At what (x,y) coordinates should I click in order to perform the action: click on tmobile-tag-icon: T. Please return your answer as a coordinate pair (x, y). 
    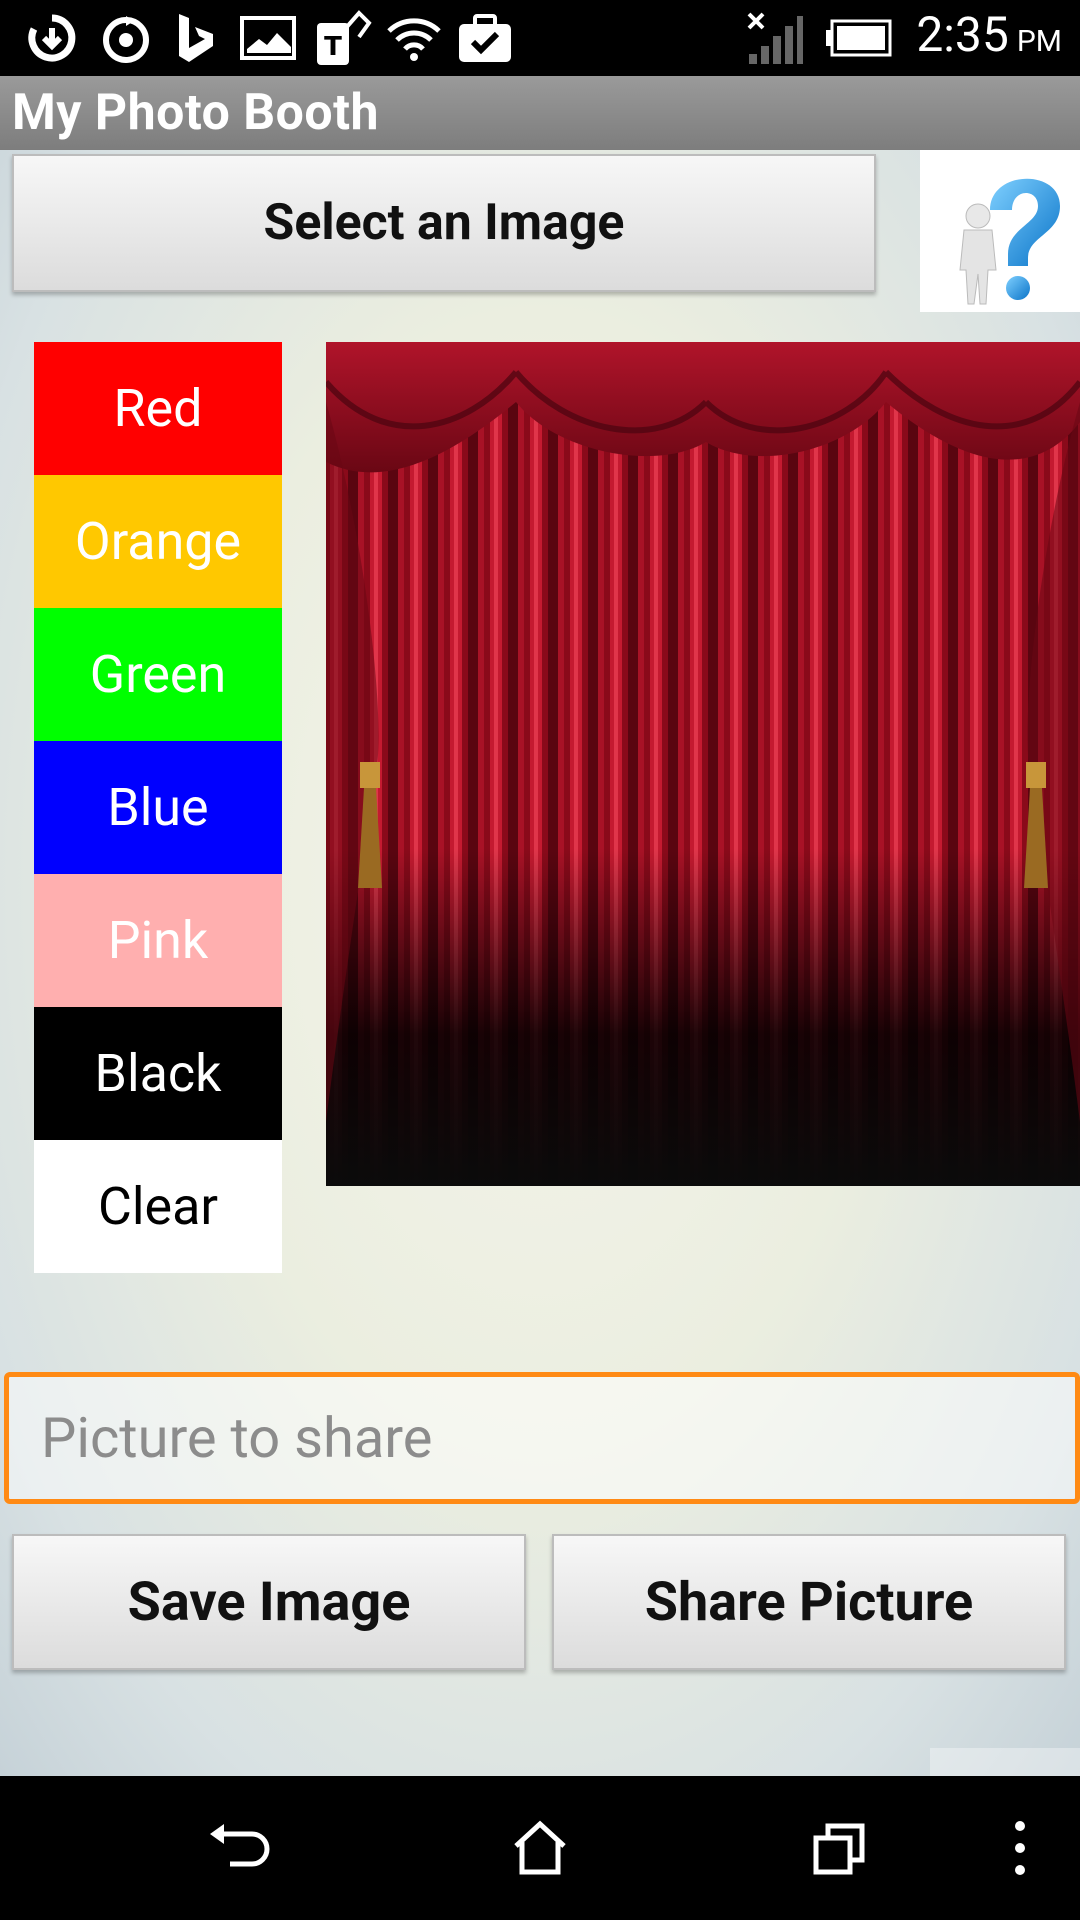
    Looking at the image, I should click on (344, 38).